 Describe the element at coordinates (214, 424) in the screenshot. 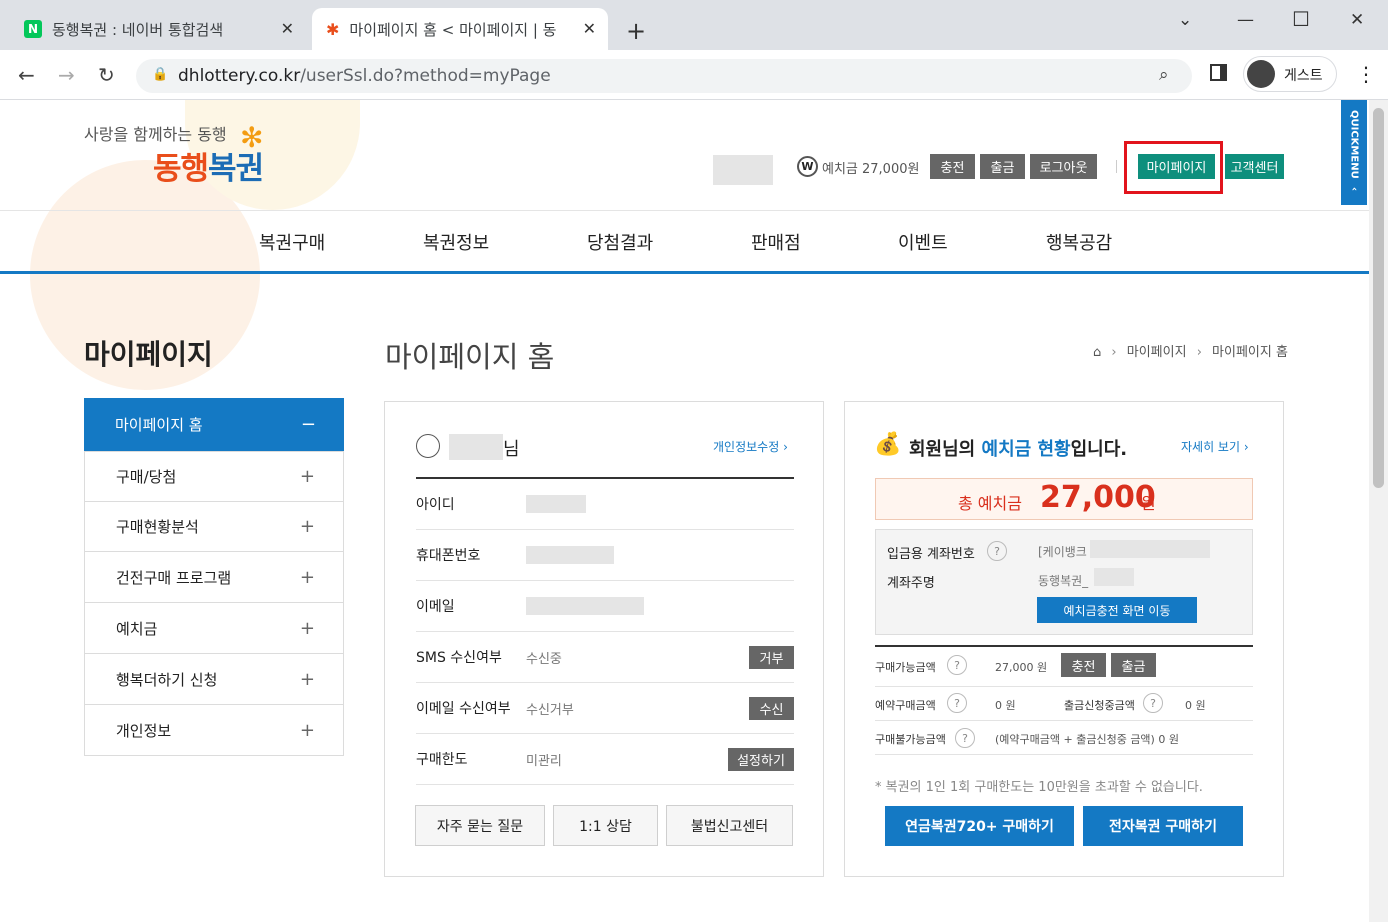

I see `sidebar-item-mypage-home: 마이페이지 홈 −` at that location.